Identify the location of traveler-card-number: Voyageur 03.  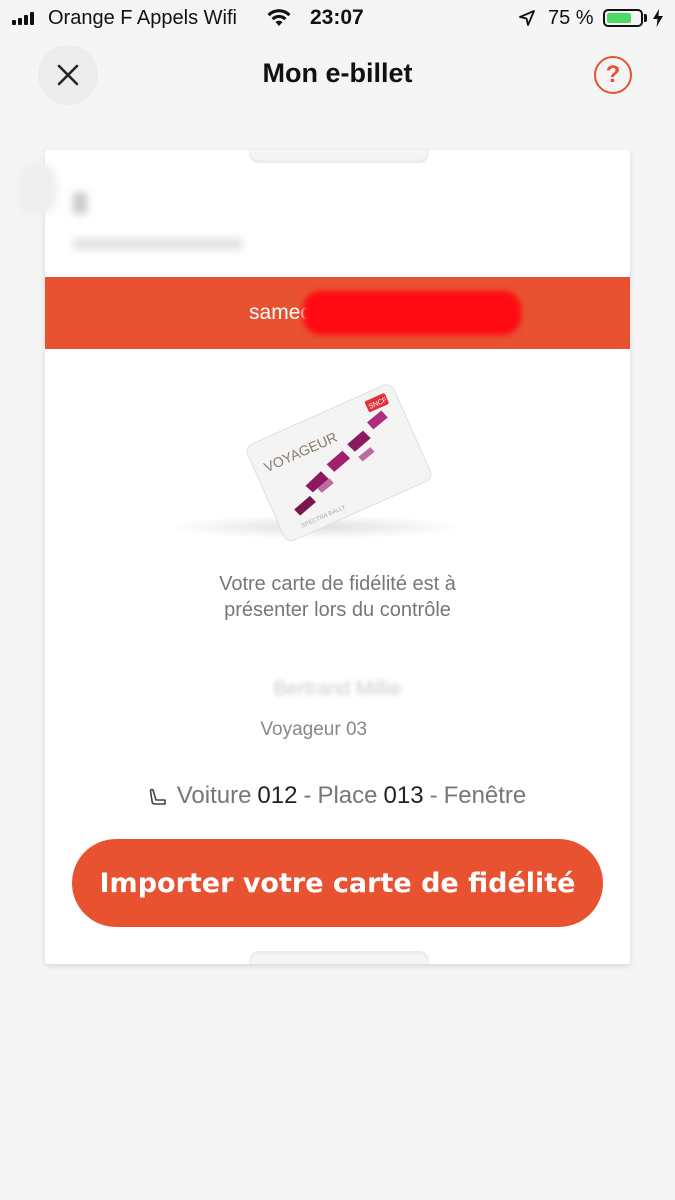
(337, 730).